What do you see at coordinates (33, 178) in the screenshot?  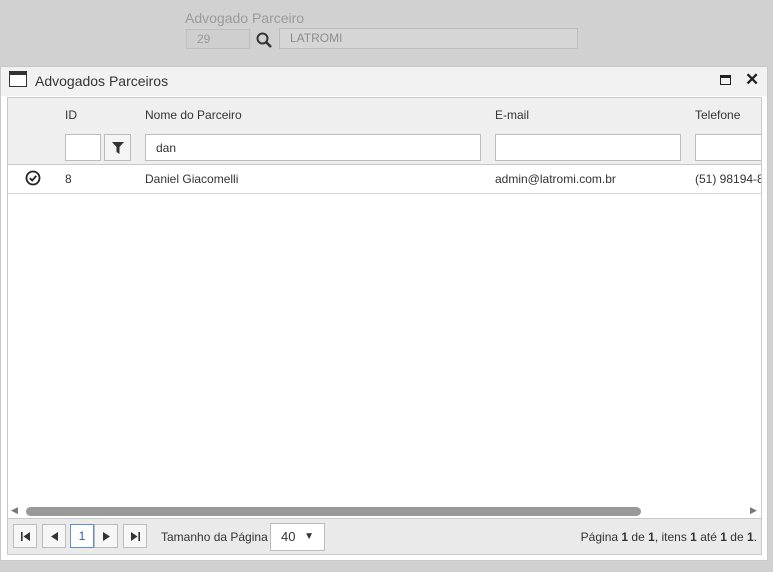 I see `select-check-icon` at bounding box center [33, 178].